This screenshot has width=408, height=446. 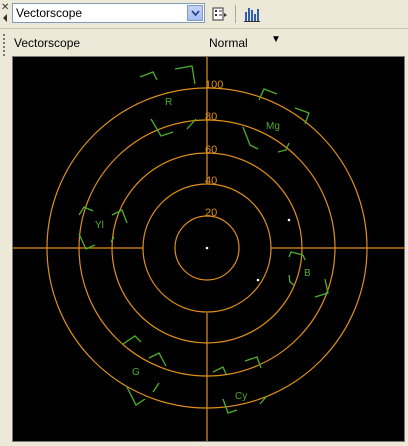 I want to click on scope-selector-value: Vectorscope, so click(x=49, y=13).